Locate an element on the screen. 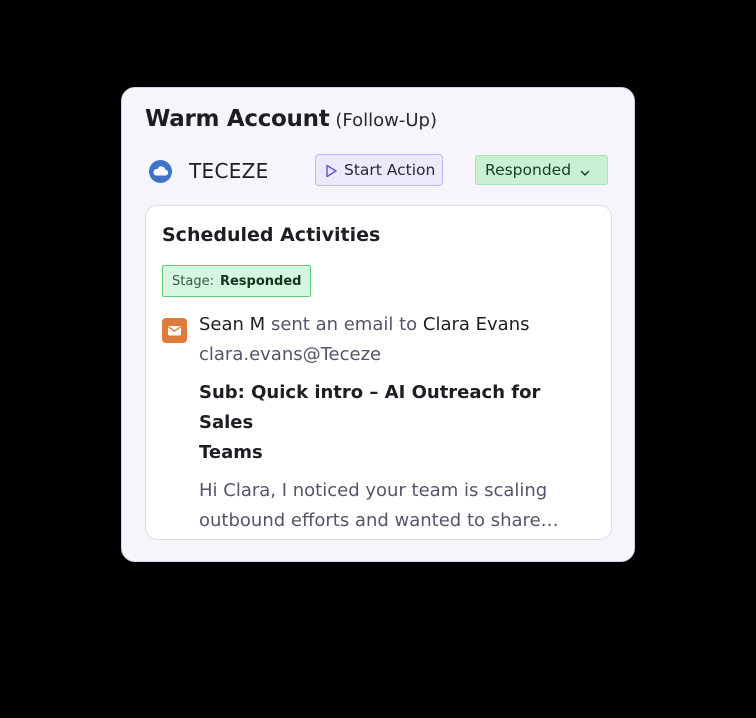  activity-verb: sent an email to is located at coordinates (344, 324).